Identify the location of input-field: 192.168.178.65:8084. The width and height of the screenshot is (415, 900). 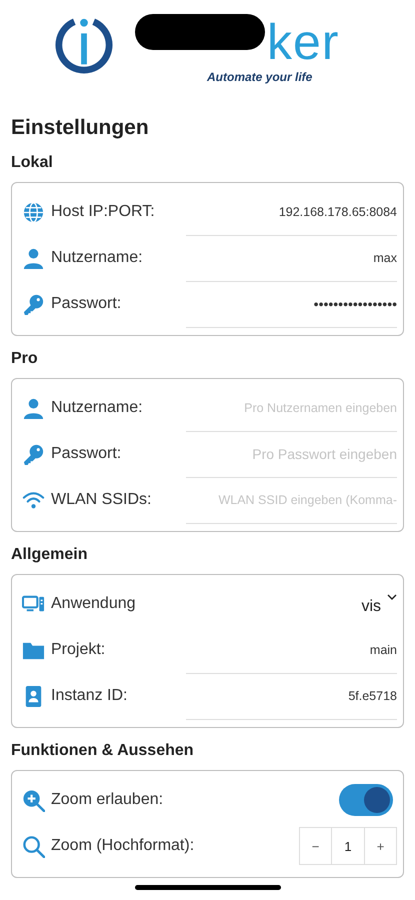
(291, 212).